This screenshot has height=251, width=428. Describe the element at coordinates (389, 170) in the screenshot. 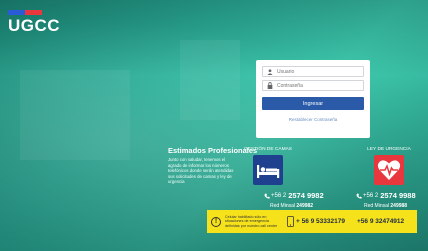

I see `heart-pulse-icon` at that location.